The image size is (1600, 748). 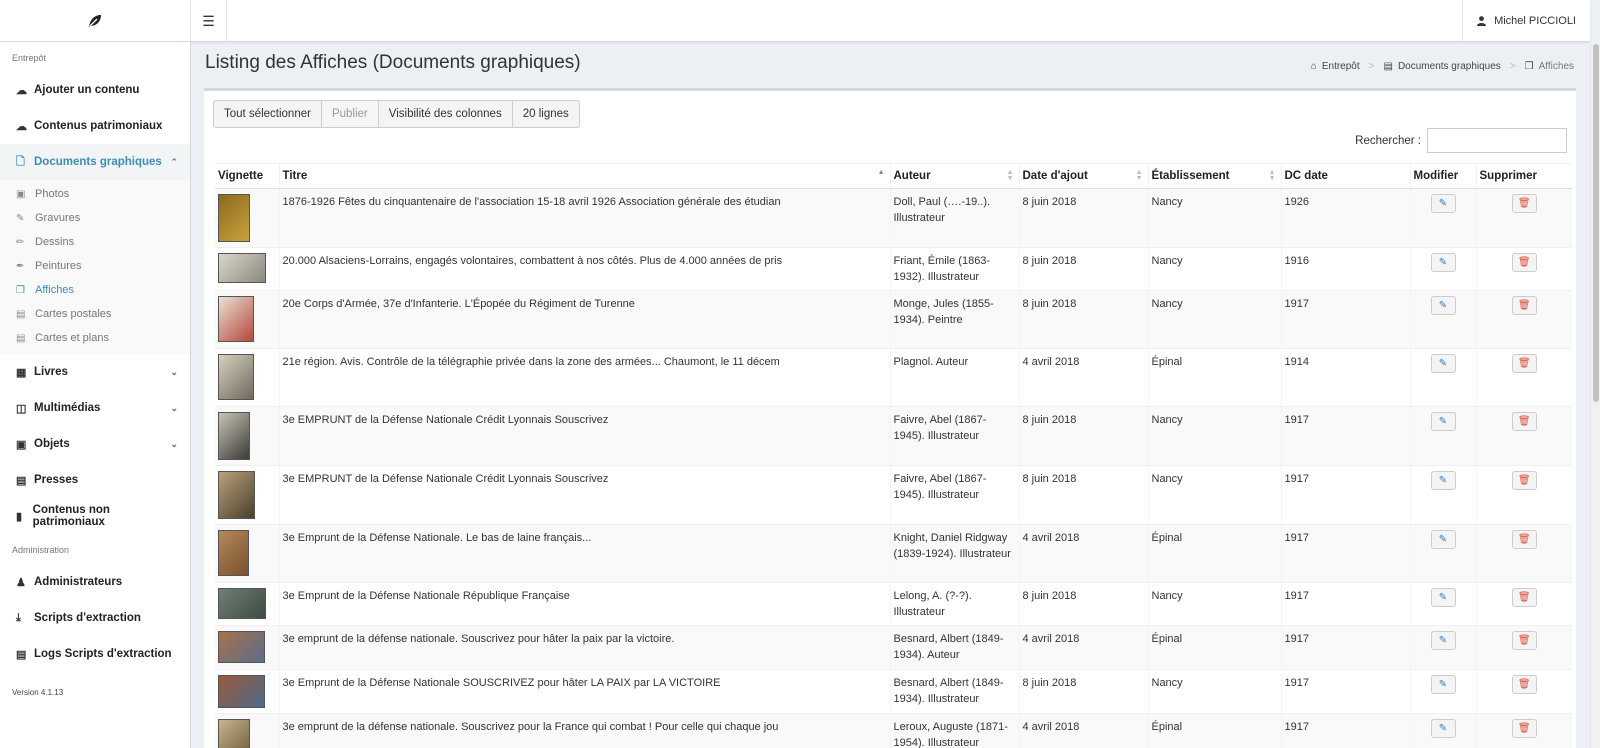 What do you see at coordinates (1526, 21) in the screenshot?
I see `user-menu: Michel PICCIOLI` at bounding box center [1526, 21].